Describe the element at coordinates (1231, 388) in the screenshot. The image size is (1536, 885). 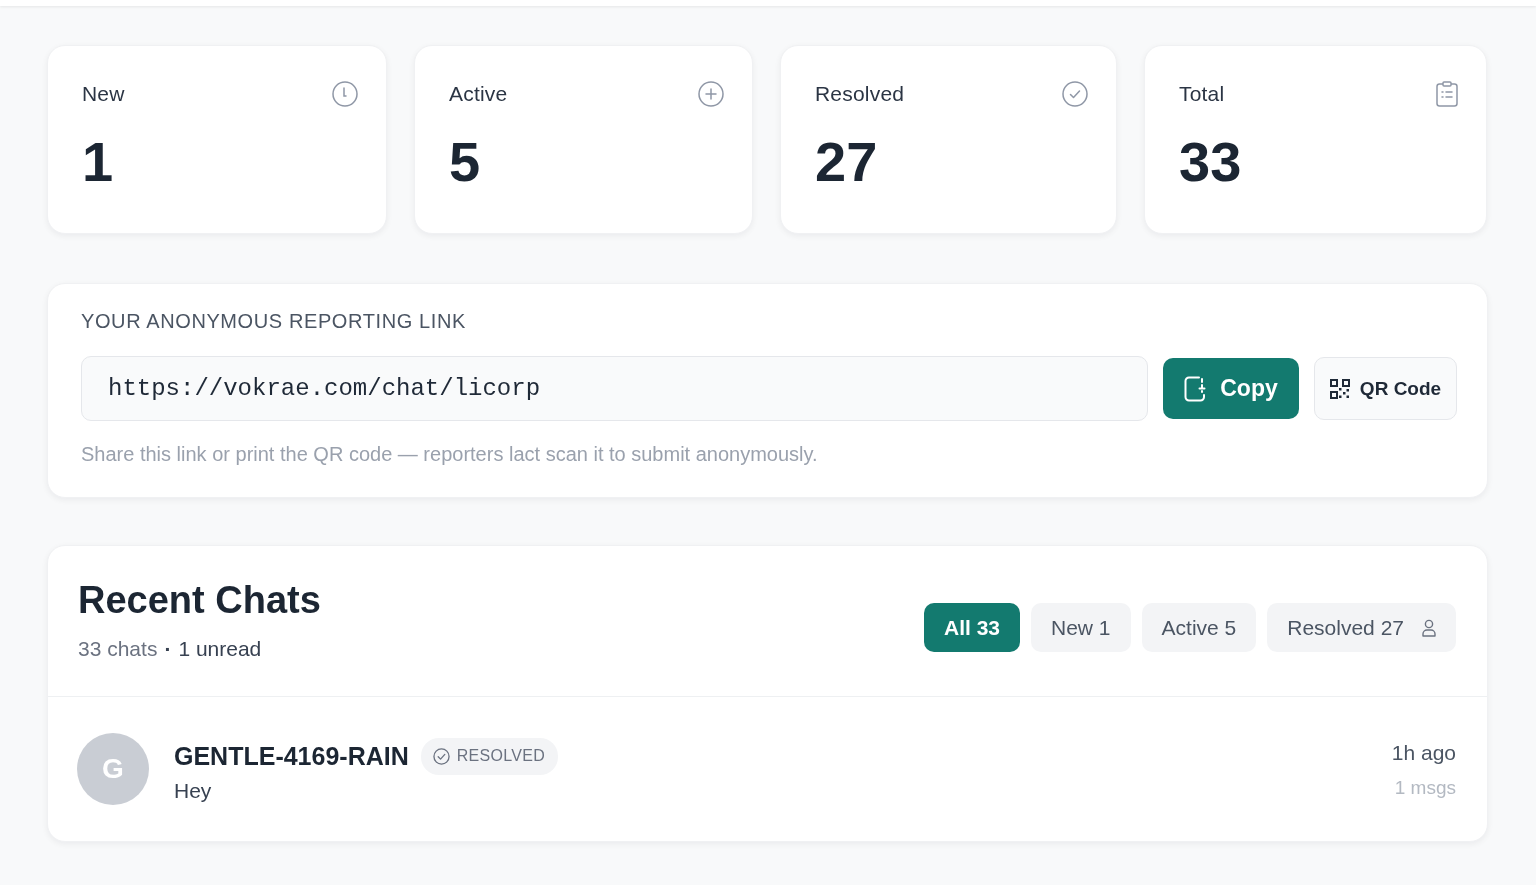
I see `copy-button: Copy` at that location.